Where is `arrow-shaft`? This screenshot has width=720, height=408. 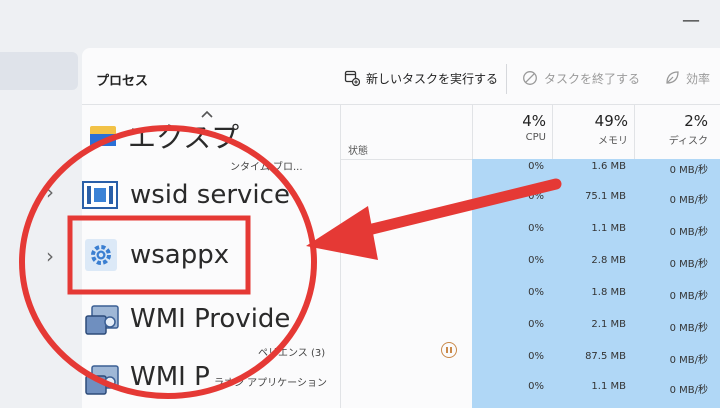
arrow-shaft is located at coordinates (458, 208).